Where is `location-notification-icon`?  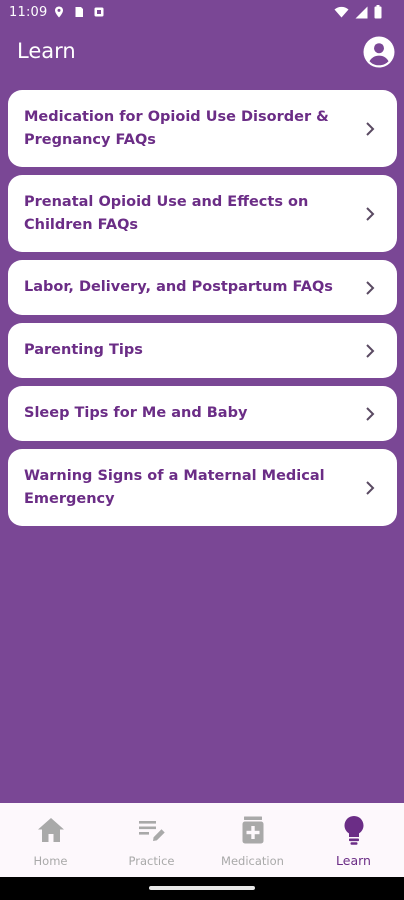 location-notification-icon is located at coordinates (59, 12).